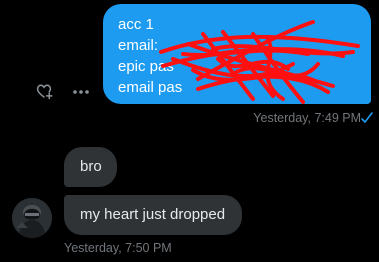 The image size is (379, 262). I want to click on avatar-image, so click(32, 218).